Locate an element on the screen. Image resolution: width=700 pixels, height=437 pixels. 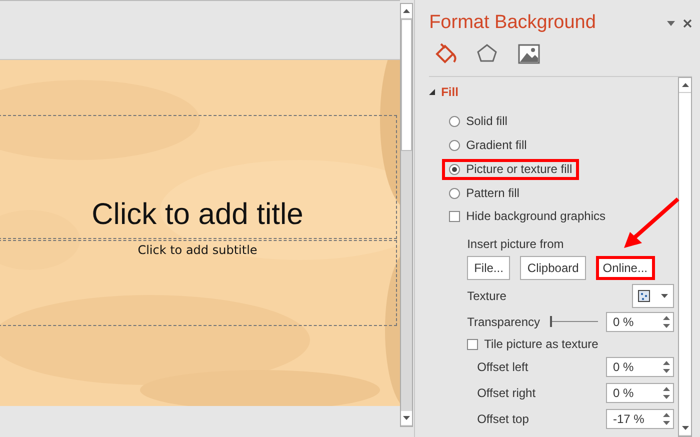
spin-field: -17 % is located at coordinates (640, 418).